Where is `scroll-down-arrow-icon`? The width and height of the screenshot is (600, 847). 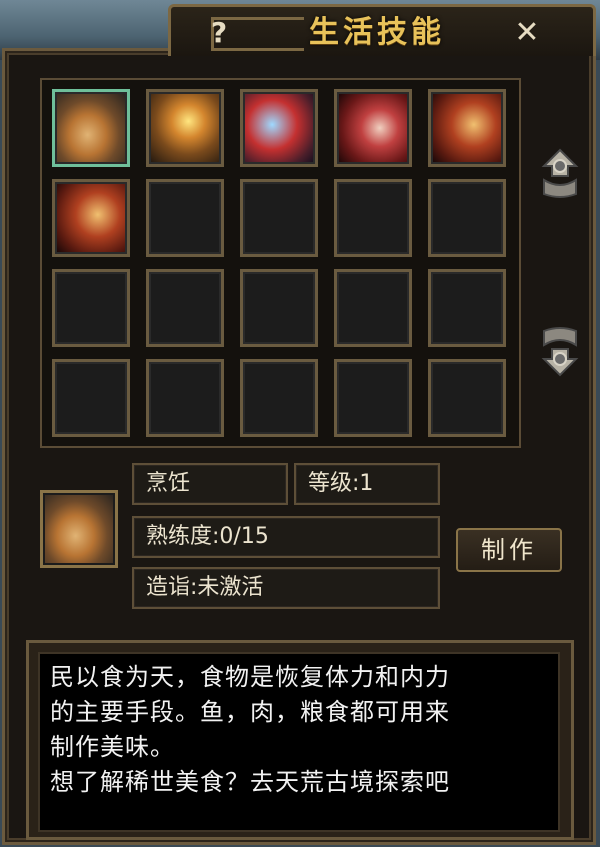 scroll-down-arrow-icon is located at coordinates (560, 352).